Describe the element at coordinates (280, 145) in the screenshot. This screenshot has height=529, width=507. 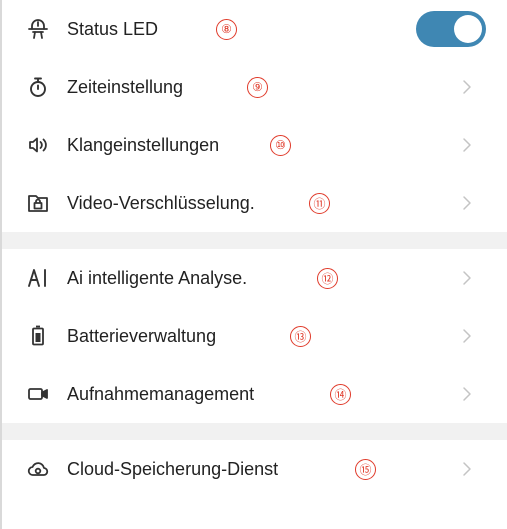
I see `callout-number: ⑩` at that location.